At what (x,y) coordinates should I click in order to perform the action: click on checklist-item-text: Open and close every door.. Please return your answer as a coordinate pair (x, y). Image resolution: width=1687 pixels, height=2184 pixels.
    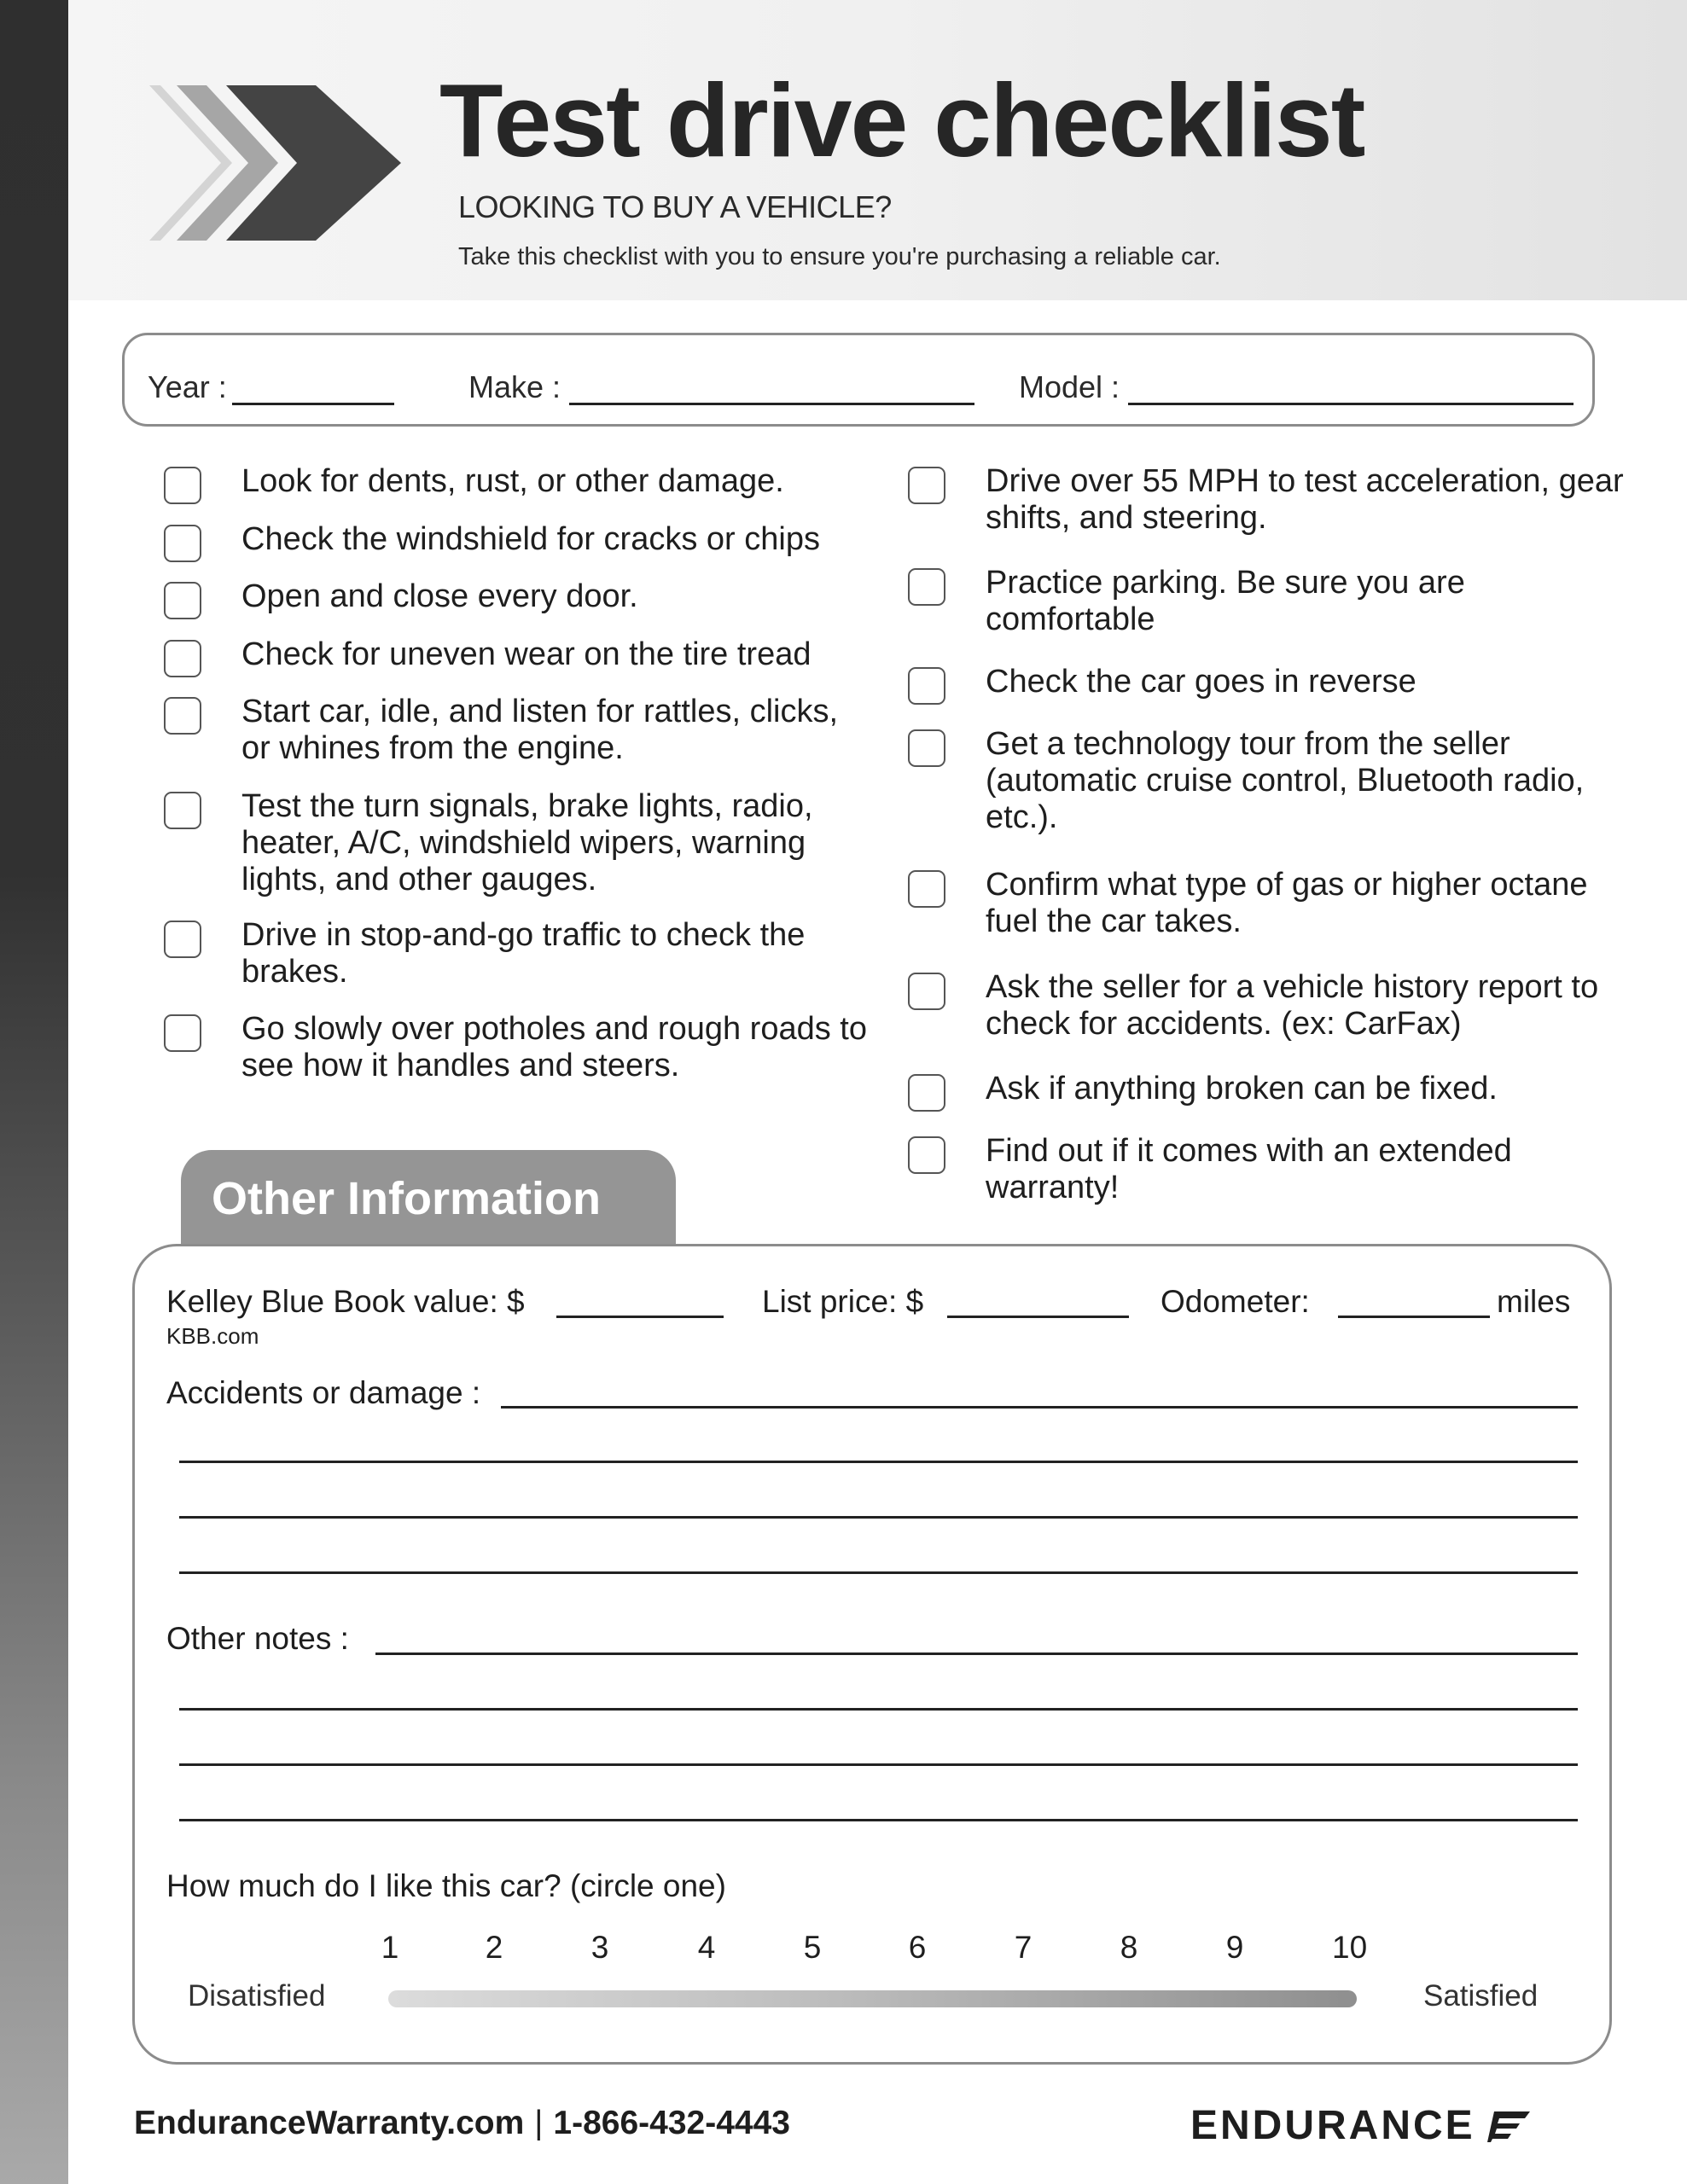
    Looking at the image, I should click on (440, 596).